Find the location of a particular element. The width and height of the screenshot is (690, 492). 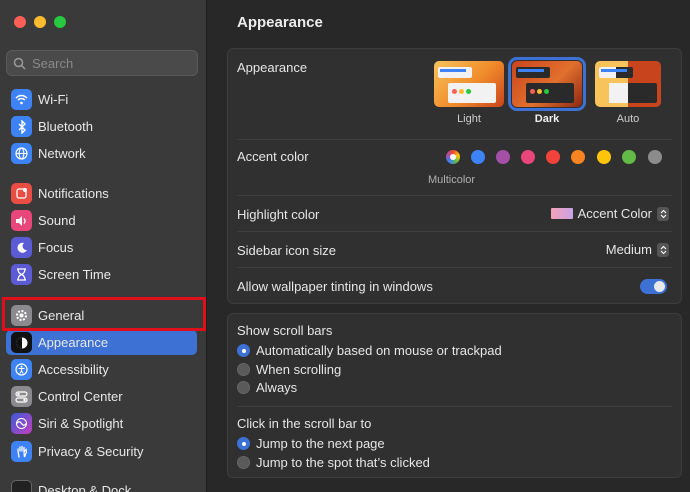

accent-color-label: Accent color is located at coordinates (273, 156).